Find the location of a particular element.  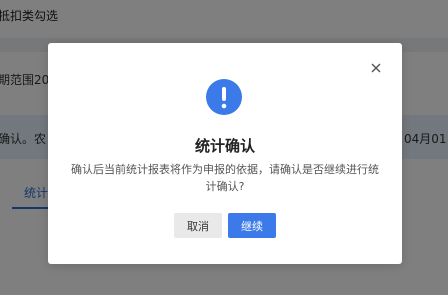

dialog-title: 统计确认 is located at coordinates (224, 146).